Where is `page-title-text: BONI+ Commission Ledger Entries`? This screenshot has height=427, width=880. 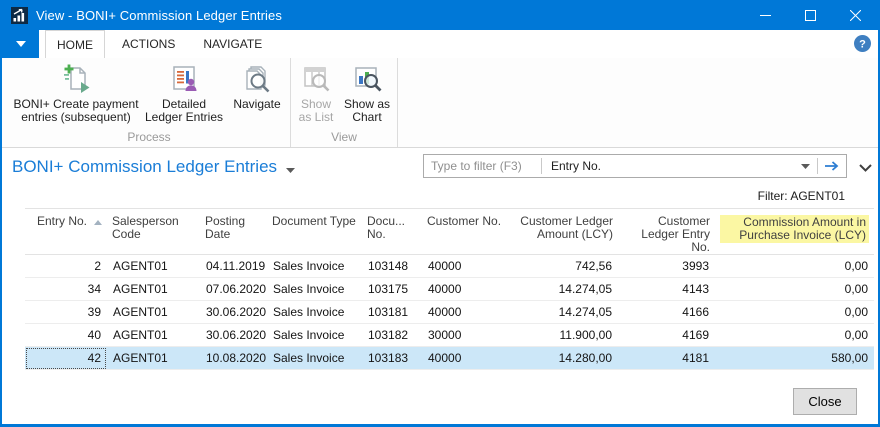
page-title-text: BONI+ Commission Ledger Entries is located at coordinates (145, 166).